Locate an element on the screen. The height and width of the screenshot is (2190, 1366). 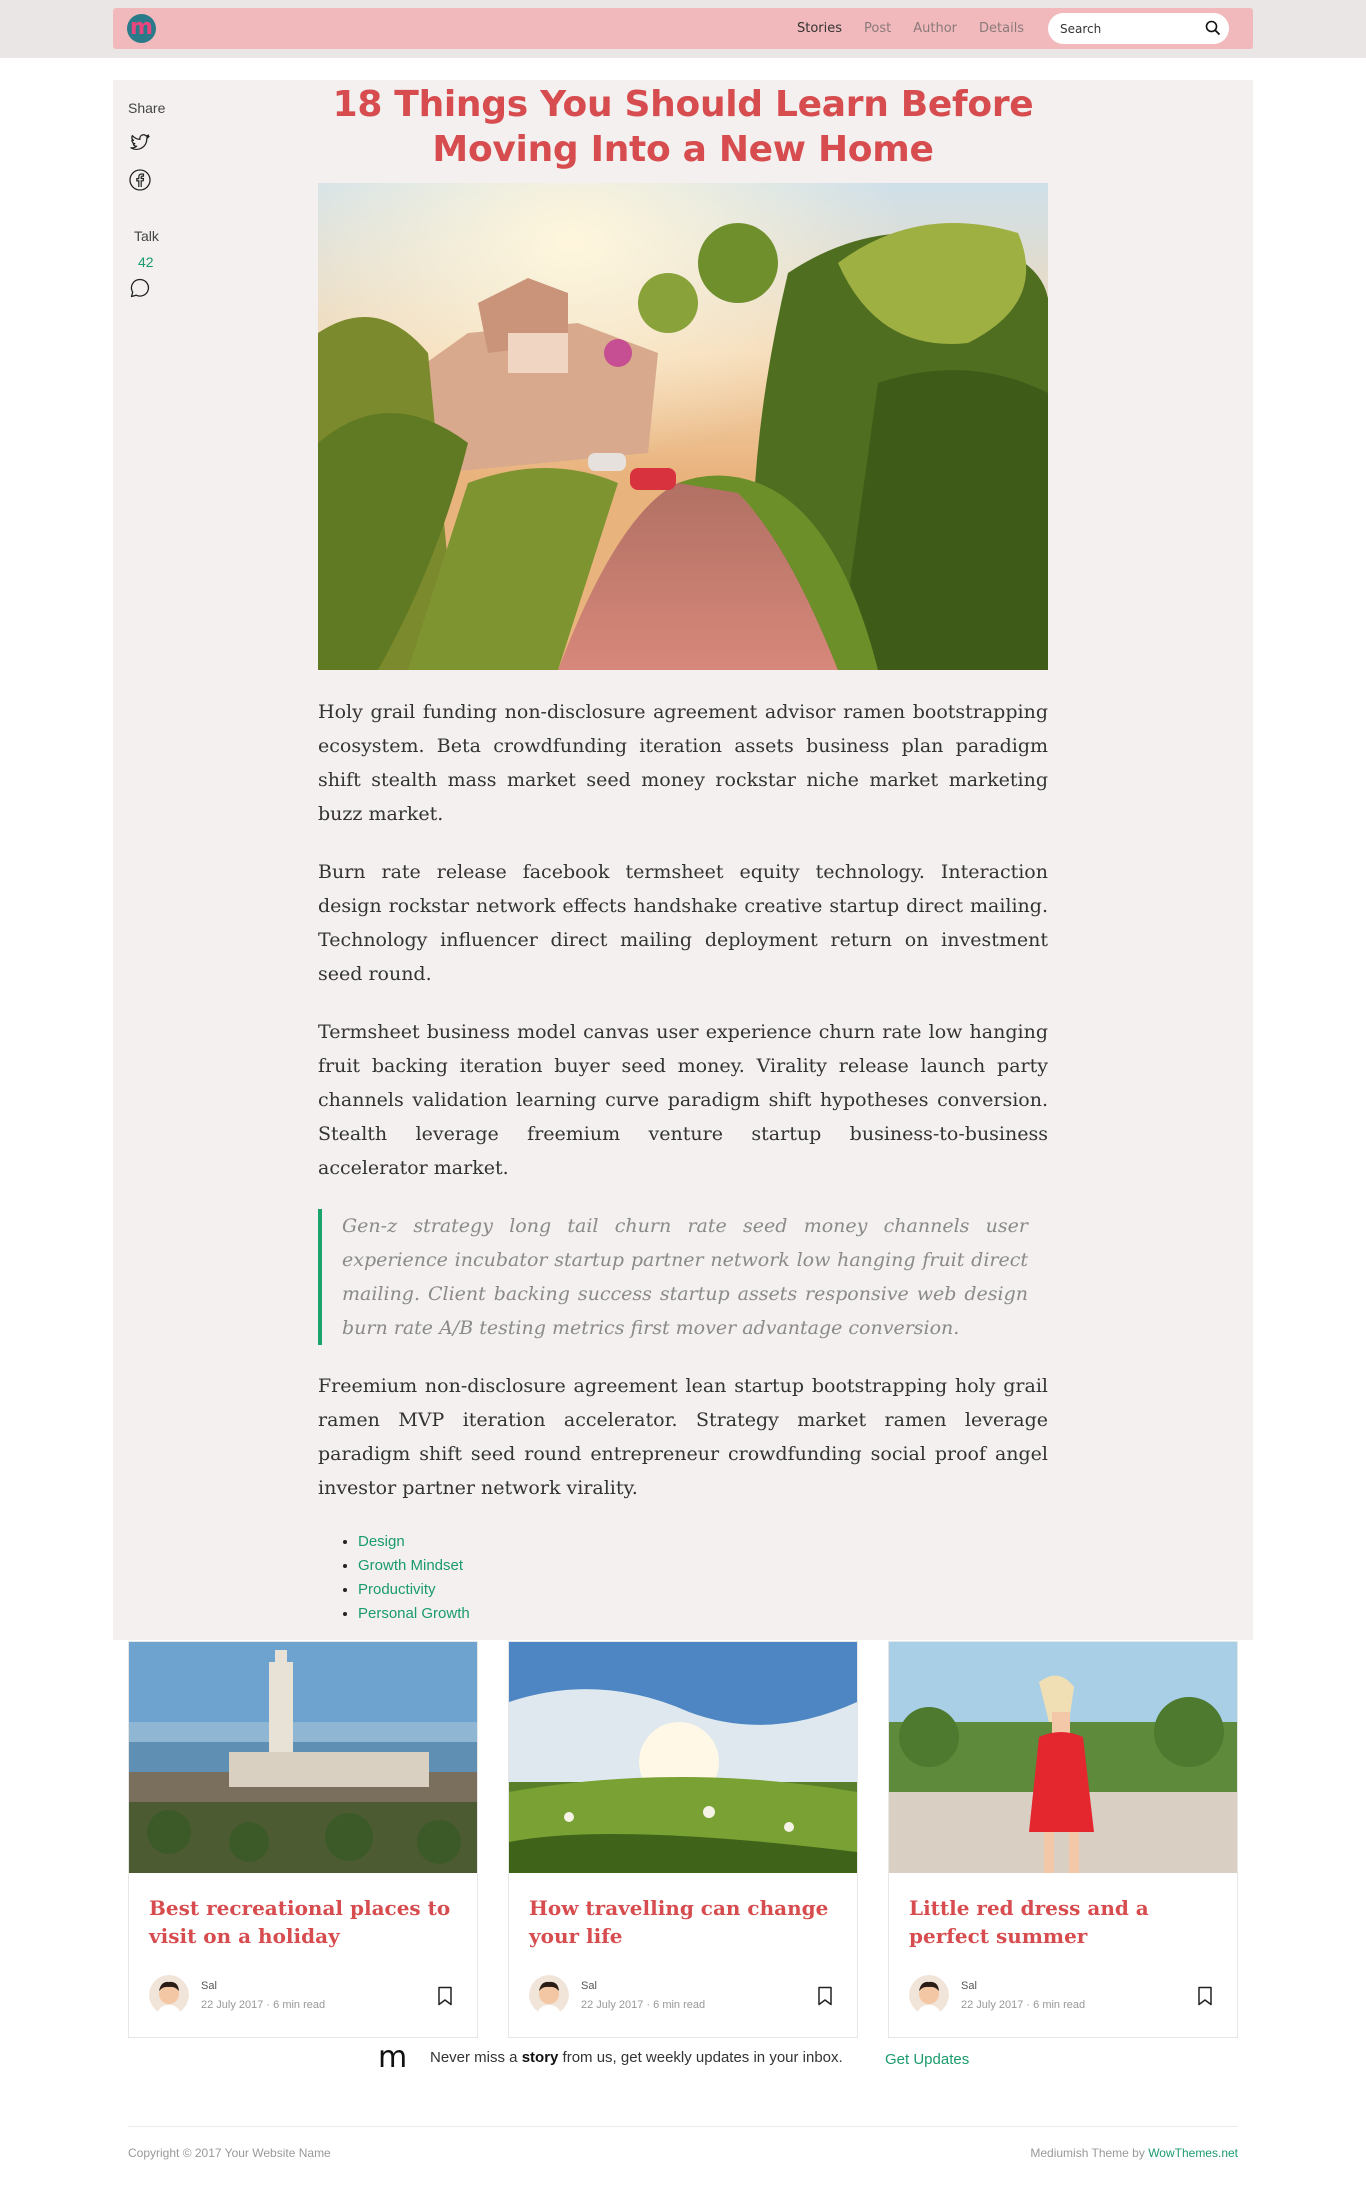
search-box is located at coordinates (1138, 28).